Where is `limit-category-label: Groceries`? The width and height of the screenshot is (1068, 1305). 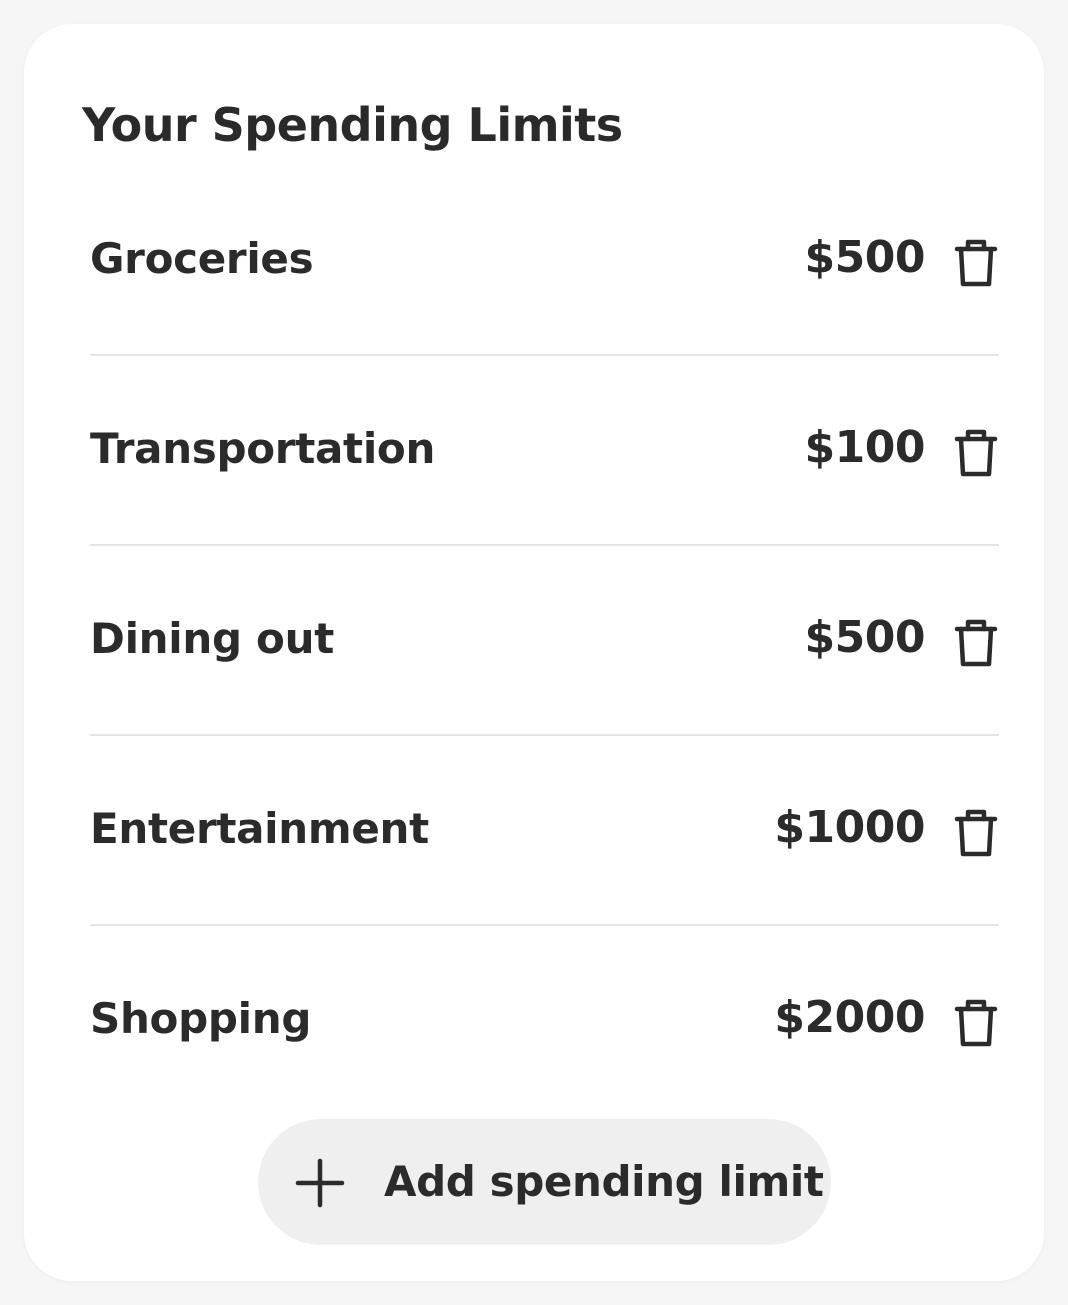 limit-category-label: Groceries is located at coordinates (202, 258).